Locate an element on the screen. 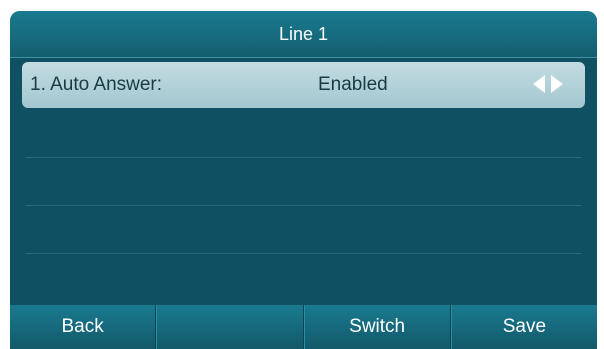  triangle-left-icon is located at coordinates (539, 84).